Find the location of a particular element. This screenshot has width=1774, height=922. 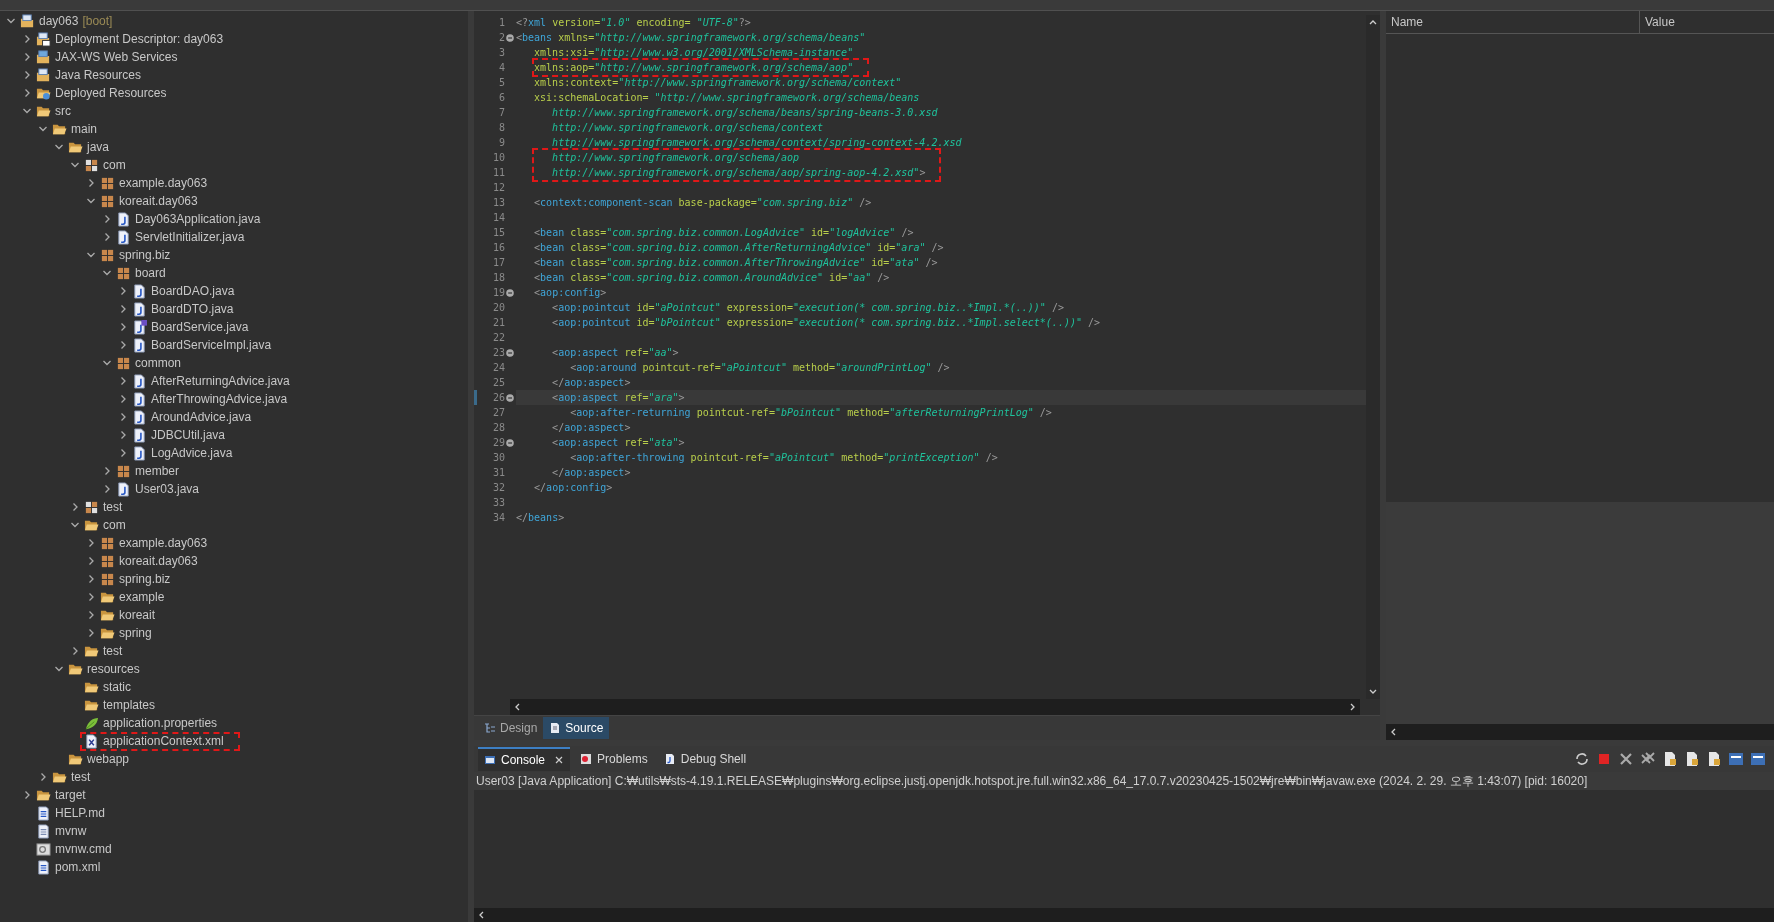

tree-item: JDBCUtil.java is located at coordinates (188, 435).